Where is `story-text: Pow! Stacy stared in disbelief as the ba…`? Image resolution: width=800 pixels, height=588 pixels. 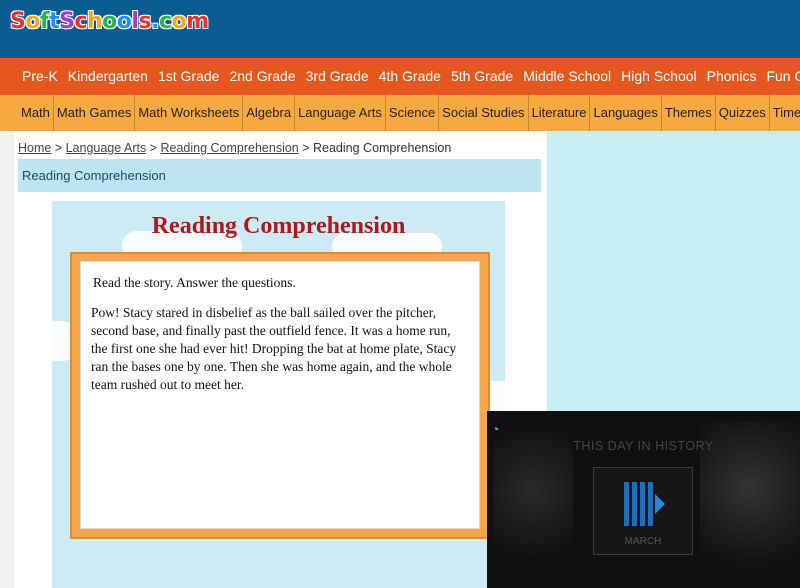
story-text: Pow! Stacy stared in disbelief as the ba… is located at coordinates (274, 348).